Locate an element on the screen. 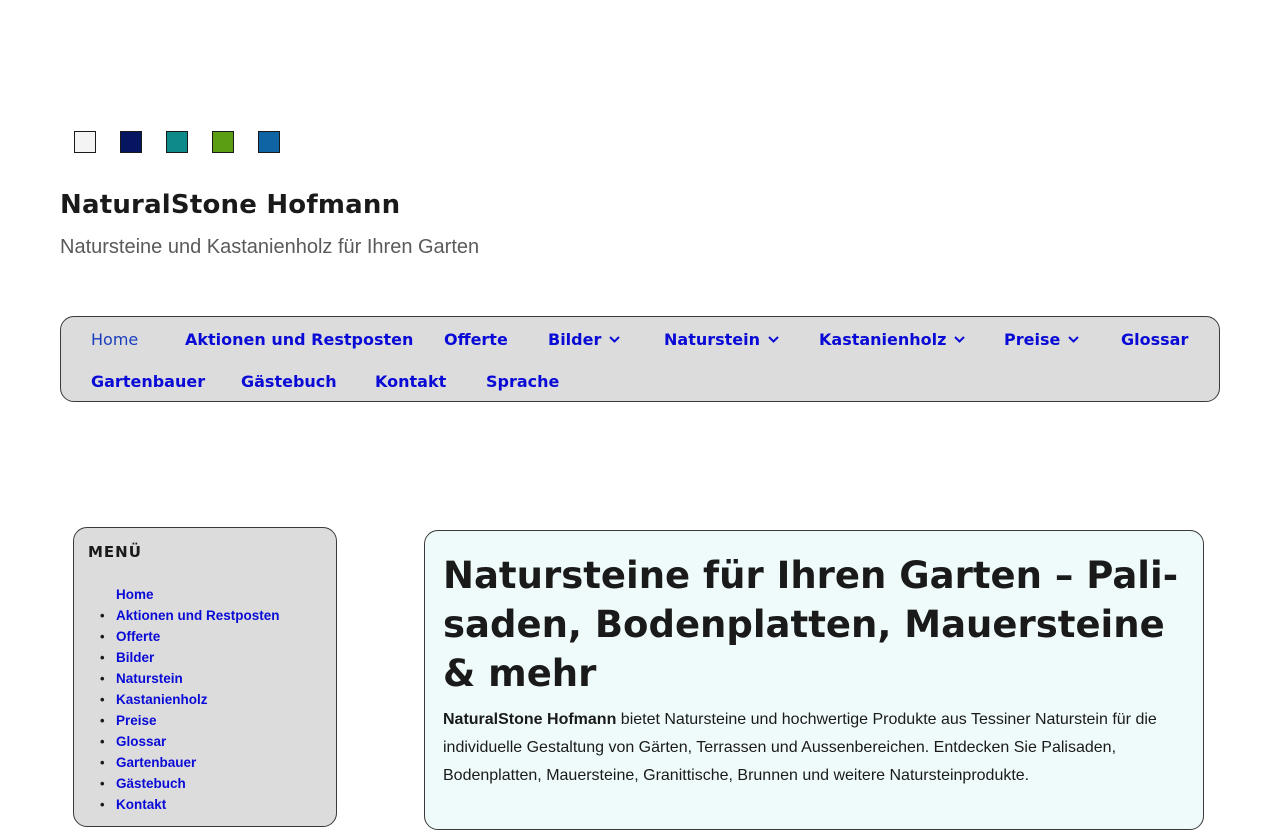 This screenshot has height=830, width=1280. nav-item-label: Home is located at coordinates (115, 339).